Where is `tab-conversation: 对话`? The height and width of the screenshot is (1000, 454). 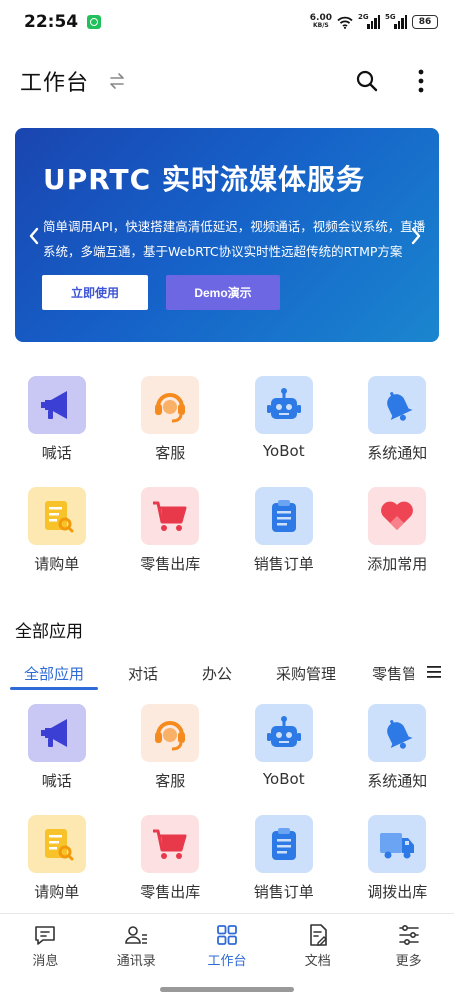 tab-conversation: 对话 is located at coordinates (143, 673).